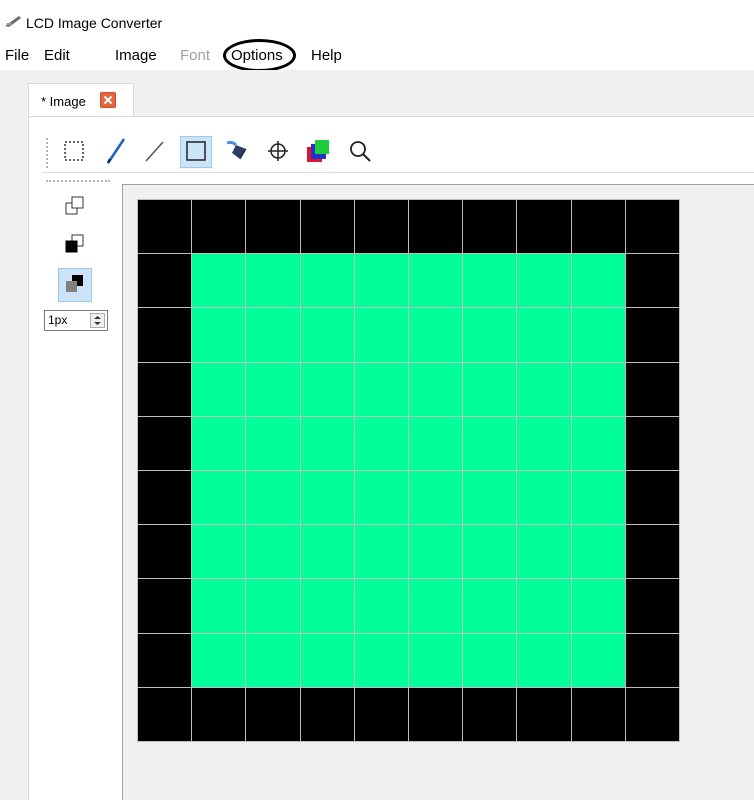  What do you see at coordinates (17, 55) in the screenshot?
I see `menu-file: File` at bounding box center [17, 55].